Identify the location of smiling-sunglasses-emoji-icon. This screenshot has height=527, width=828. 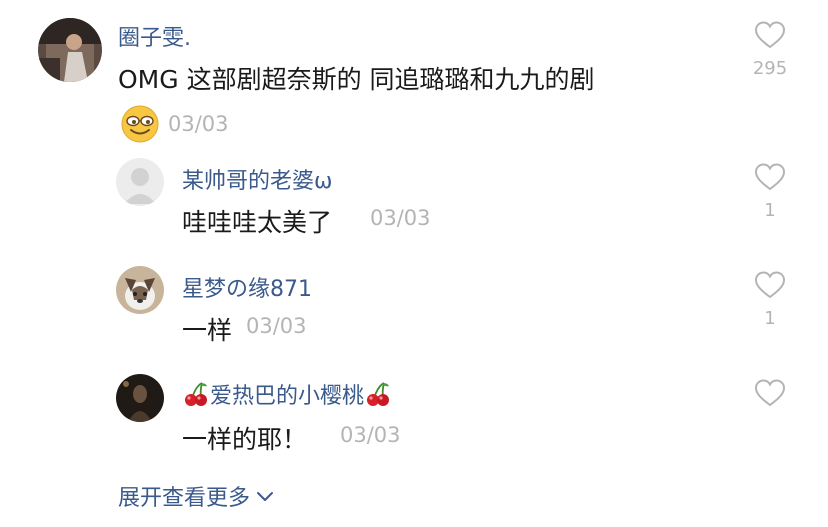
(140, 124).